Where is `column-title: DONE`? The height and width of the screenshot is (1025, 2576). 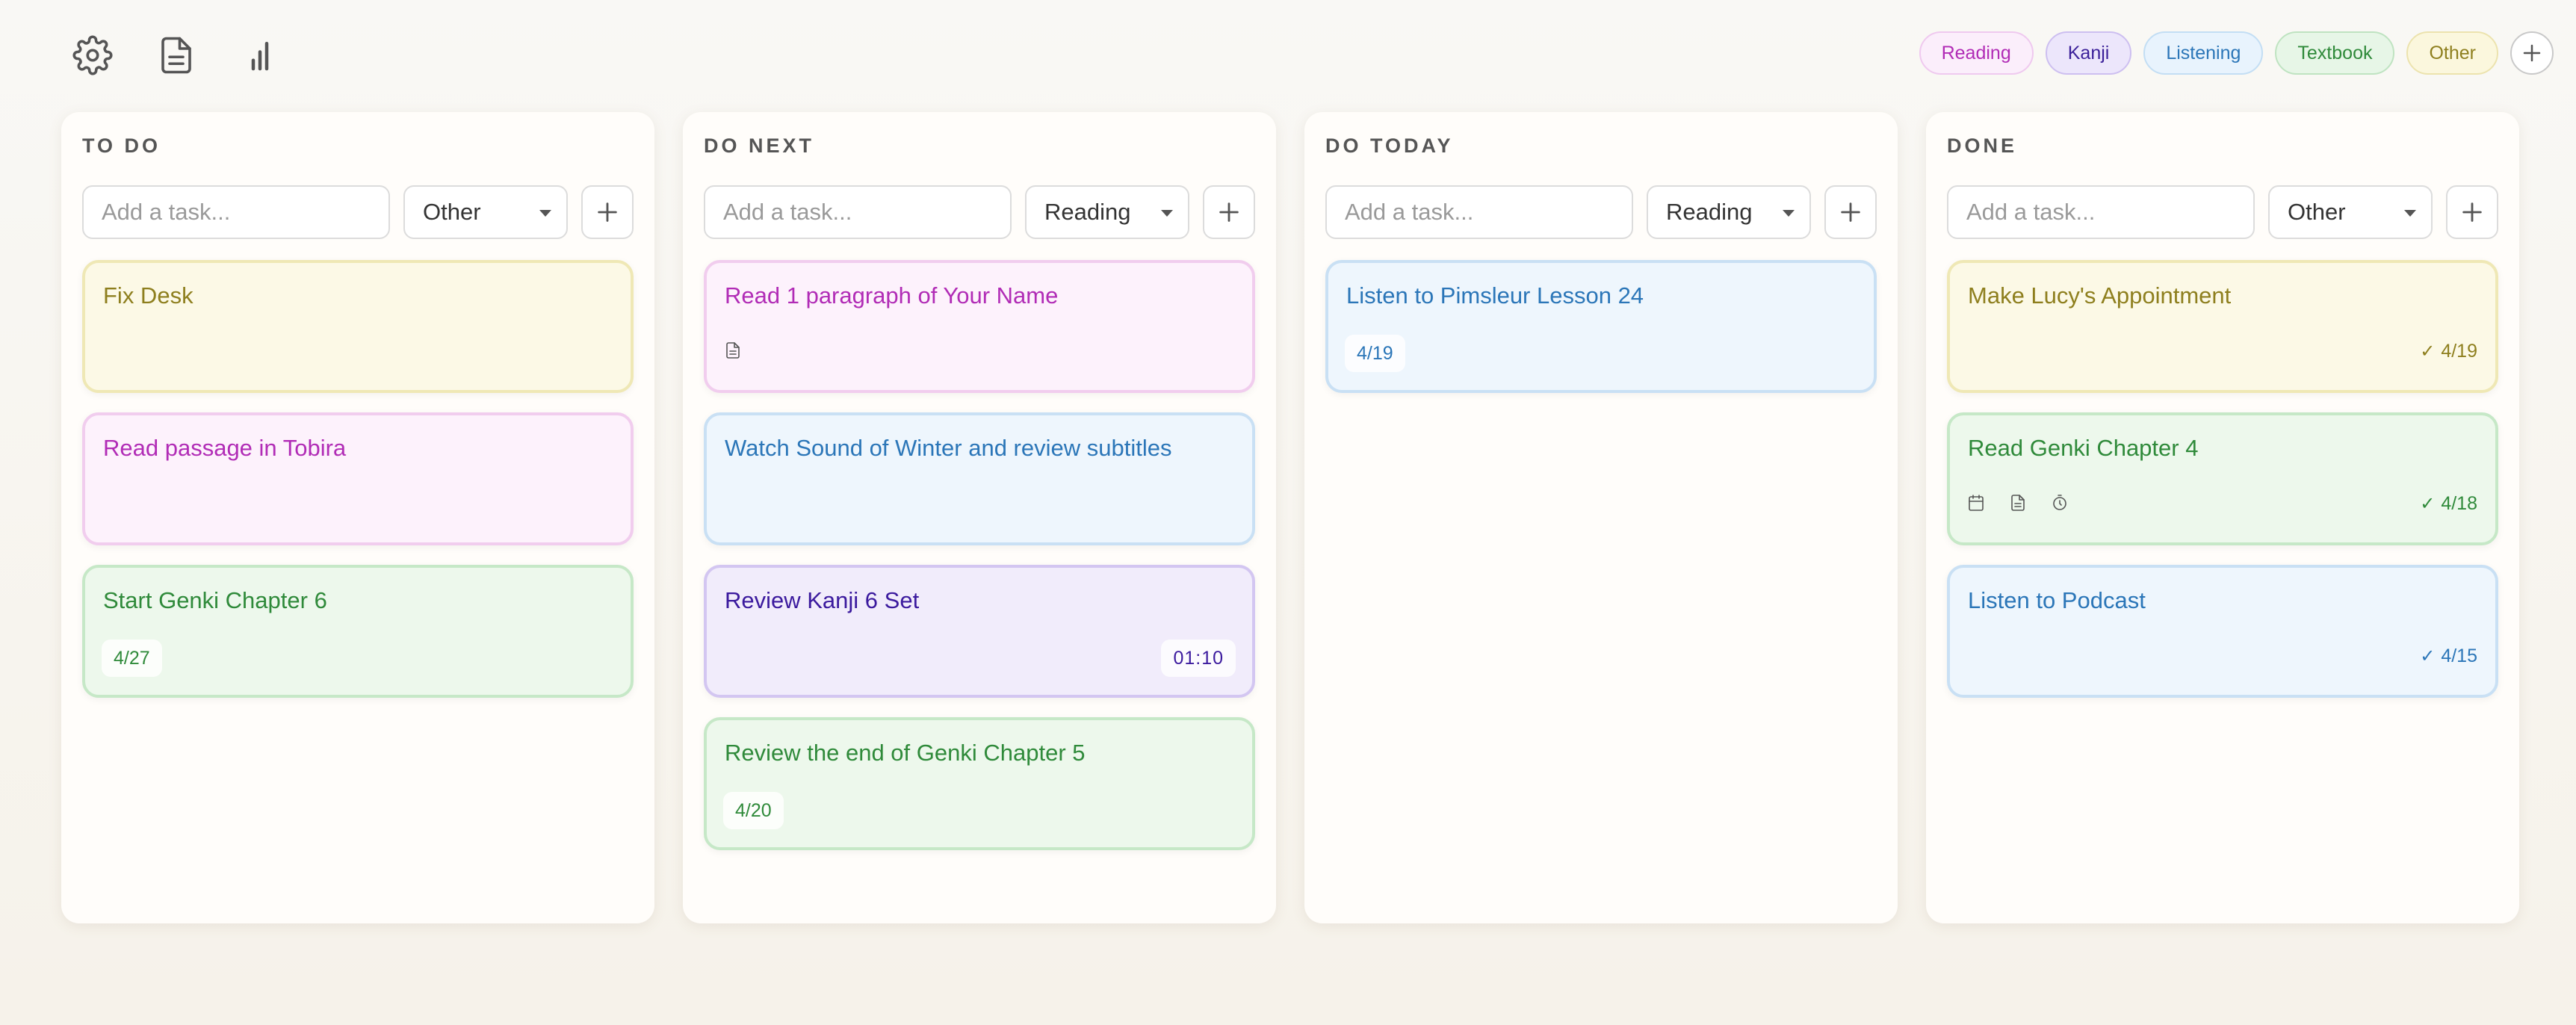 column-title: DONE is located at coordinates (1982, 146).